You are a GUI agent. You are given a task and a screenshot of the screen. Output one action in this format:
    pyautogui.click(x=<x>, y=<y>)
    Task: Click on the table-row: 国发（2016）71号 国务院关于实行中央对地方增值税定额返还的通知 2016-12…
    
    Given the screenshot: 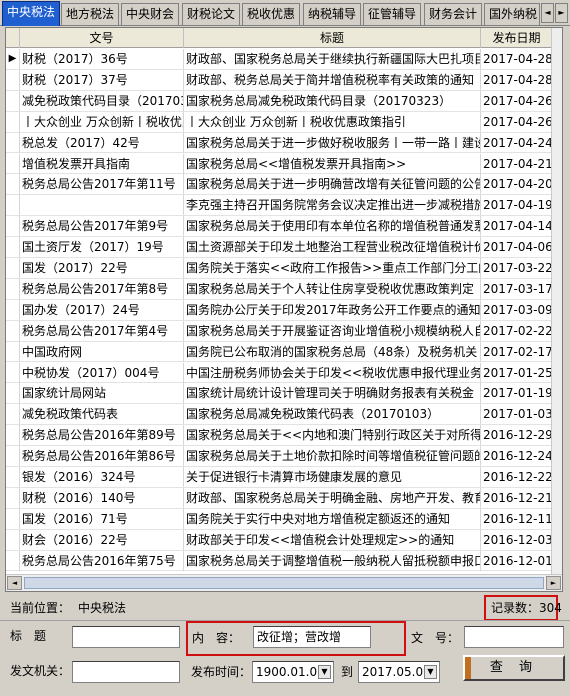 What is the action you would take?
    pyautogui.click(x=284, y=519)
    